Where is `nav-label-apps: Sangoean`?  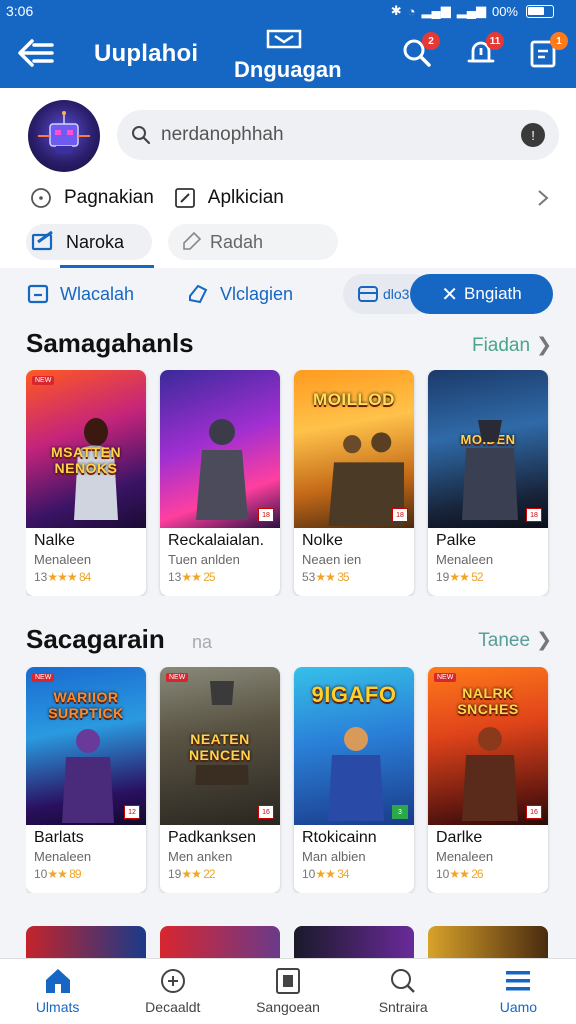 nav-label-apps: Sangoean is located at coordinates (288, 1007).